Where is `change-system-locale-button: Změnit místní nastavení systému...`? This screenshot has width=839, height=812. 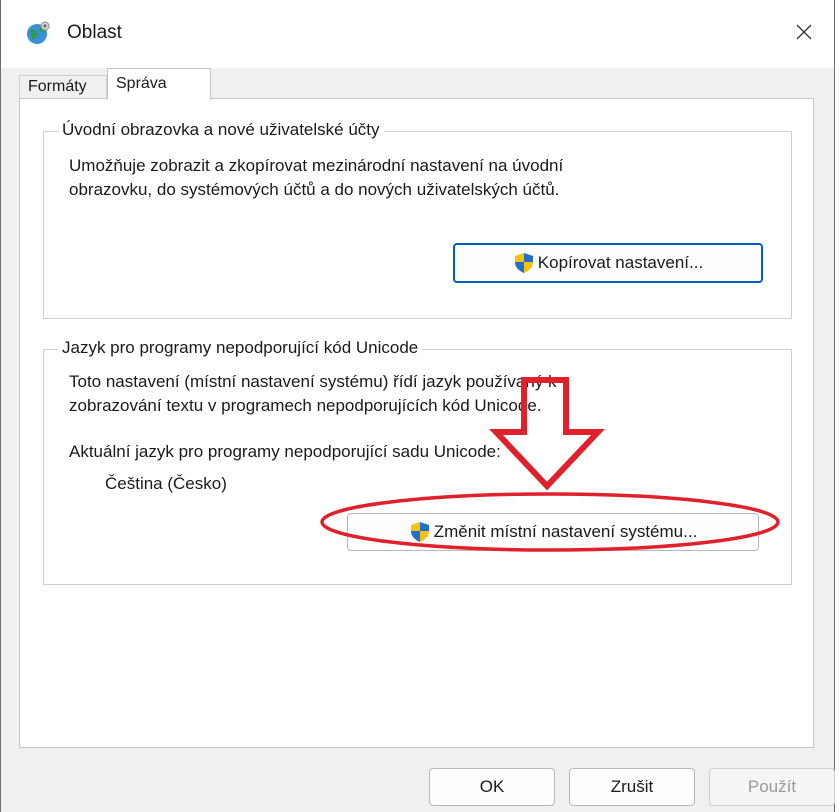 change-system-locale-button: Změnit místní nastavení systému... is located at coordinates (553, 532).